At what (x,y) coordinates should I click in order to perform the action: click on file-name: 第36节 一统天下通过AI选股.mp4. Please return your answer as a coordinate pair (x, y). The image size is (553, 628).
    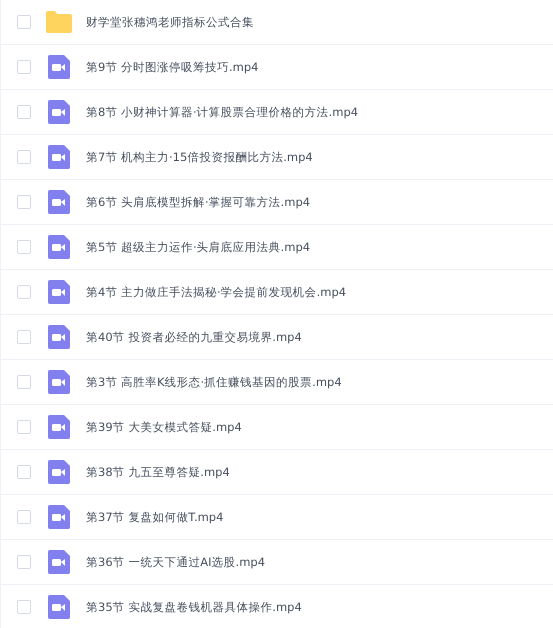
    Looking at the image, I should click on (176, 562).